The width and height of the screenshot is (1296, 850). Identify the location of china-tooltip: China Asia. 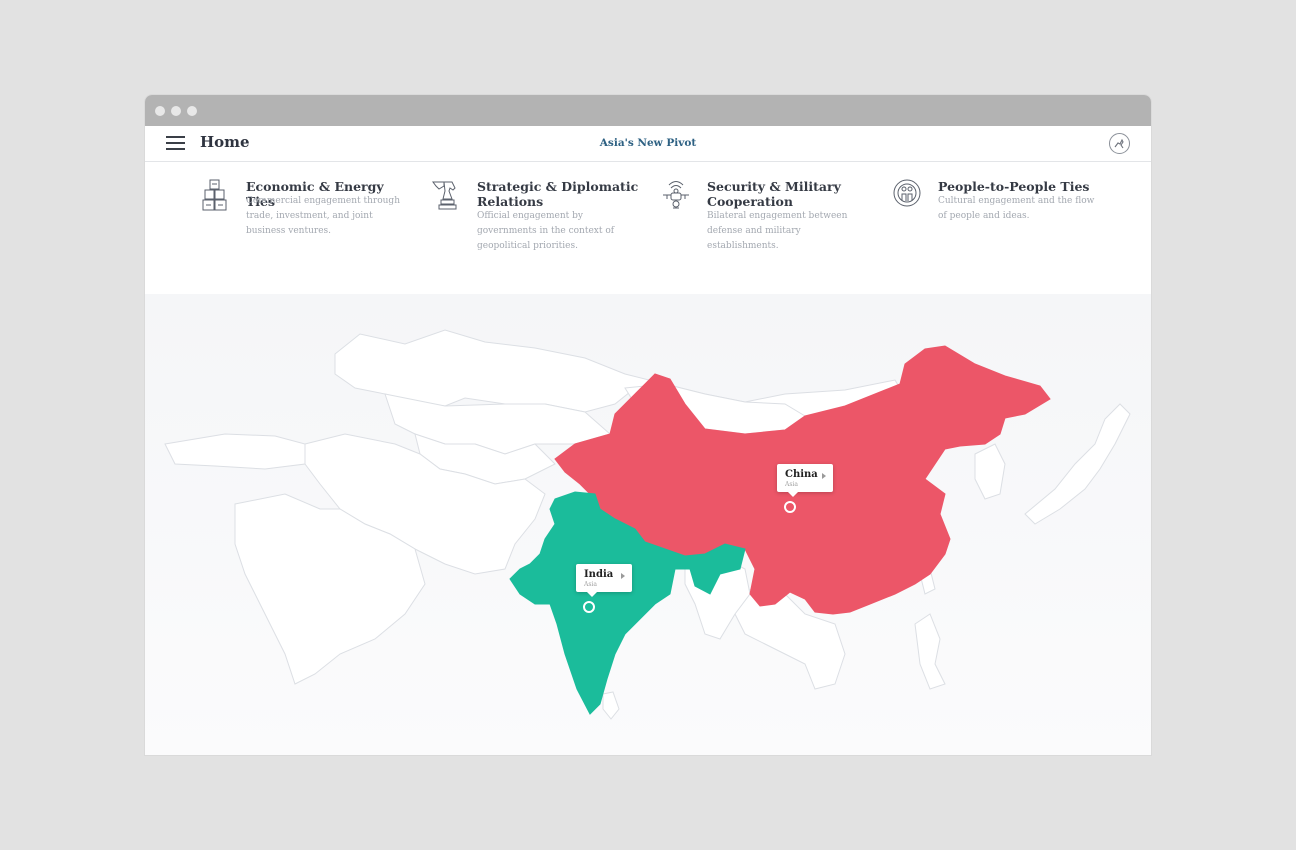
(805, 480).